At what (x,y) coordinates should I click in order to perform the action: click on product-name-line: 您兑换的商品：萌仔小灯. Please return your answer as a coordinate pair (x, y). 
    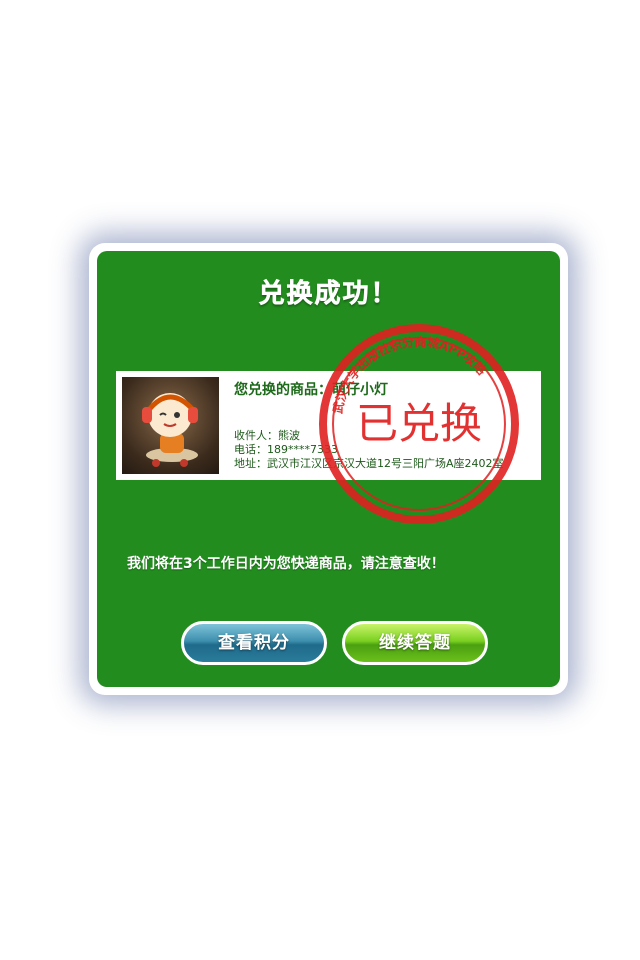
    Looking at the image, I should click on (311, 389).